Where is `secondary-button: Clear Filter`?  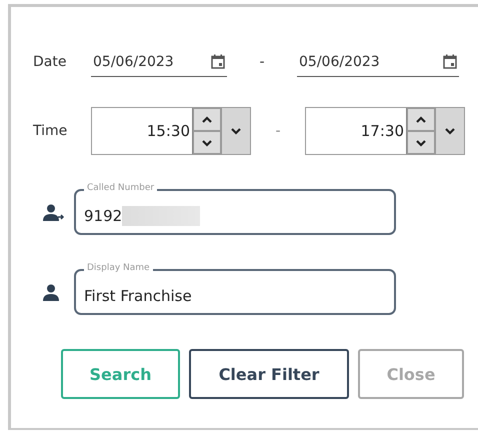
secondary-button: Clear Filter is located at coordinates (269, 374).